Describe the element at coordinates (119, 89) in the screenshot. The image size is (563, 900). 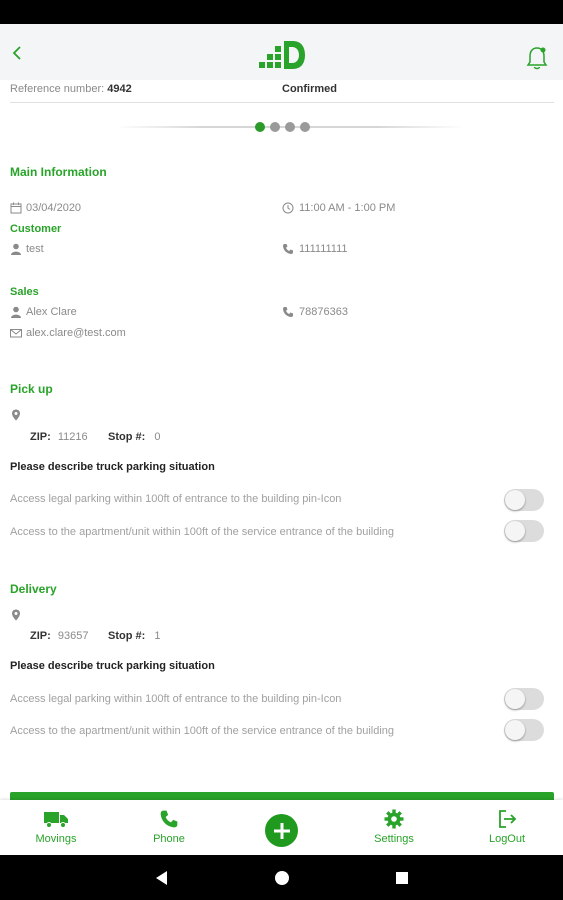
I see `reference-value: 4942` at that location.